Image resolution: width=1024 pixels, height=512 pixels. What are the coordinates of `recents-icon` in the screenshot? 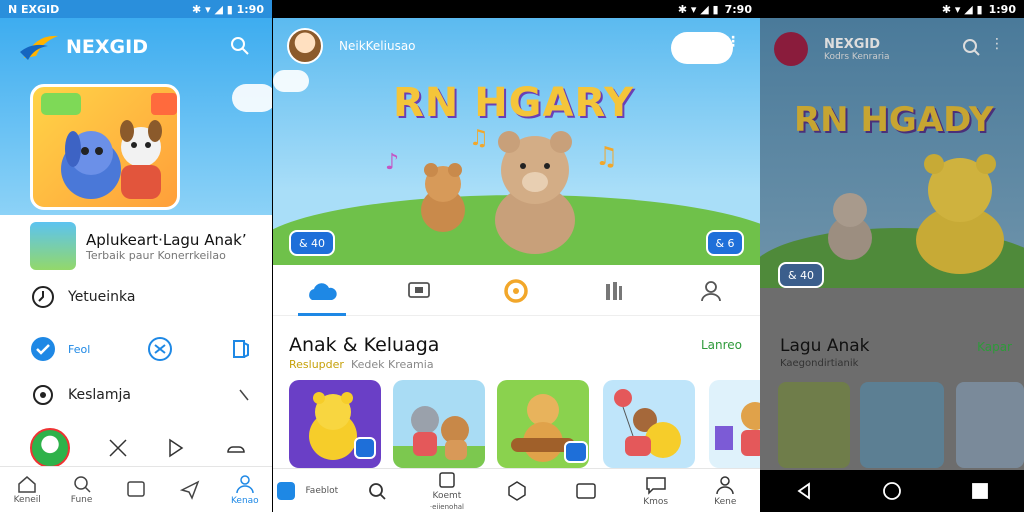 It's located at (980, 491).